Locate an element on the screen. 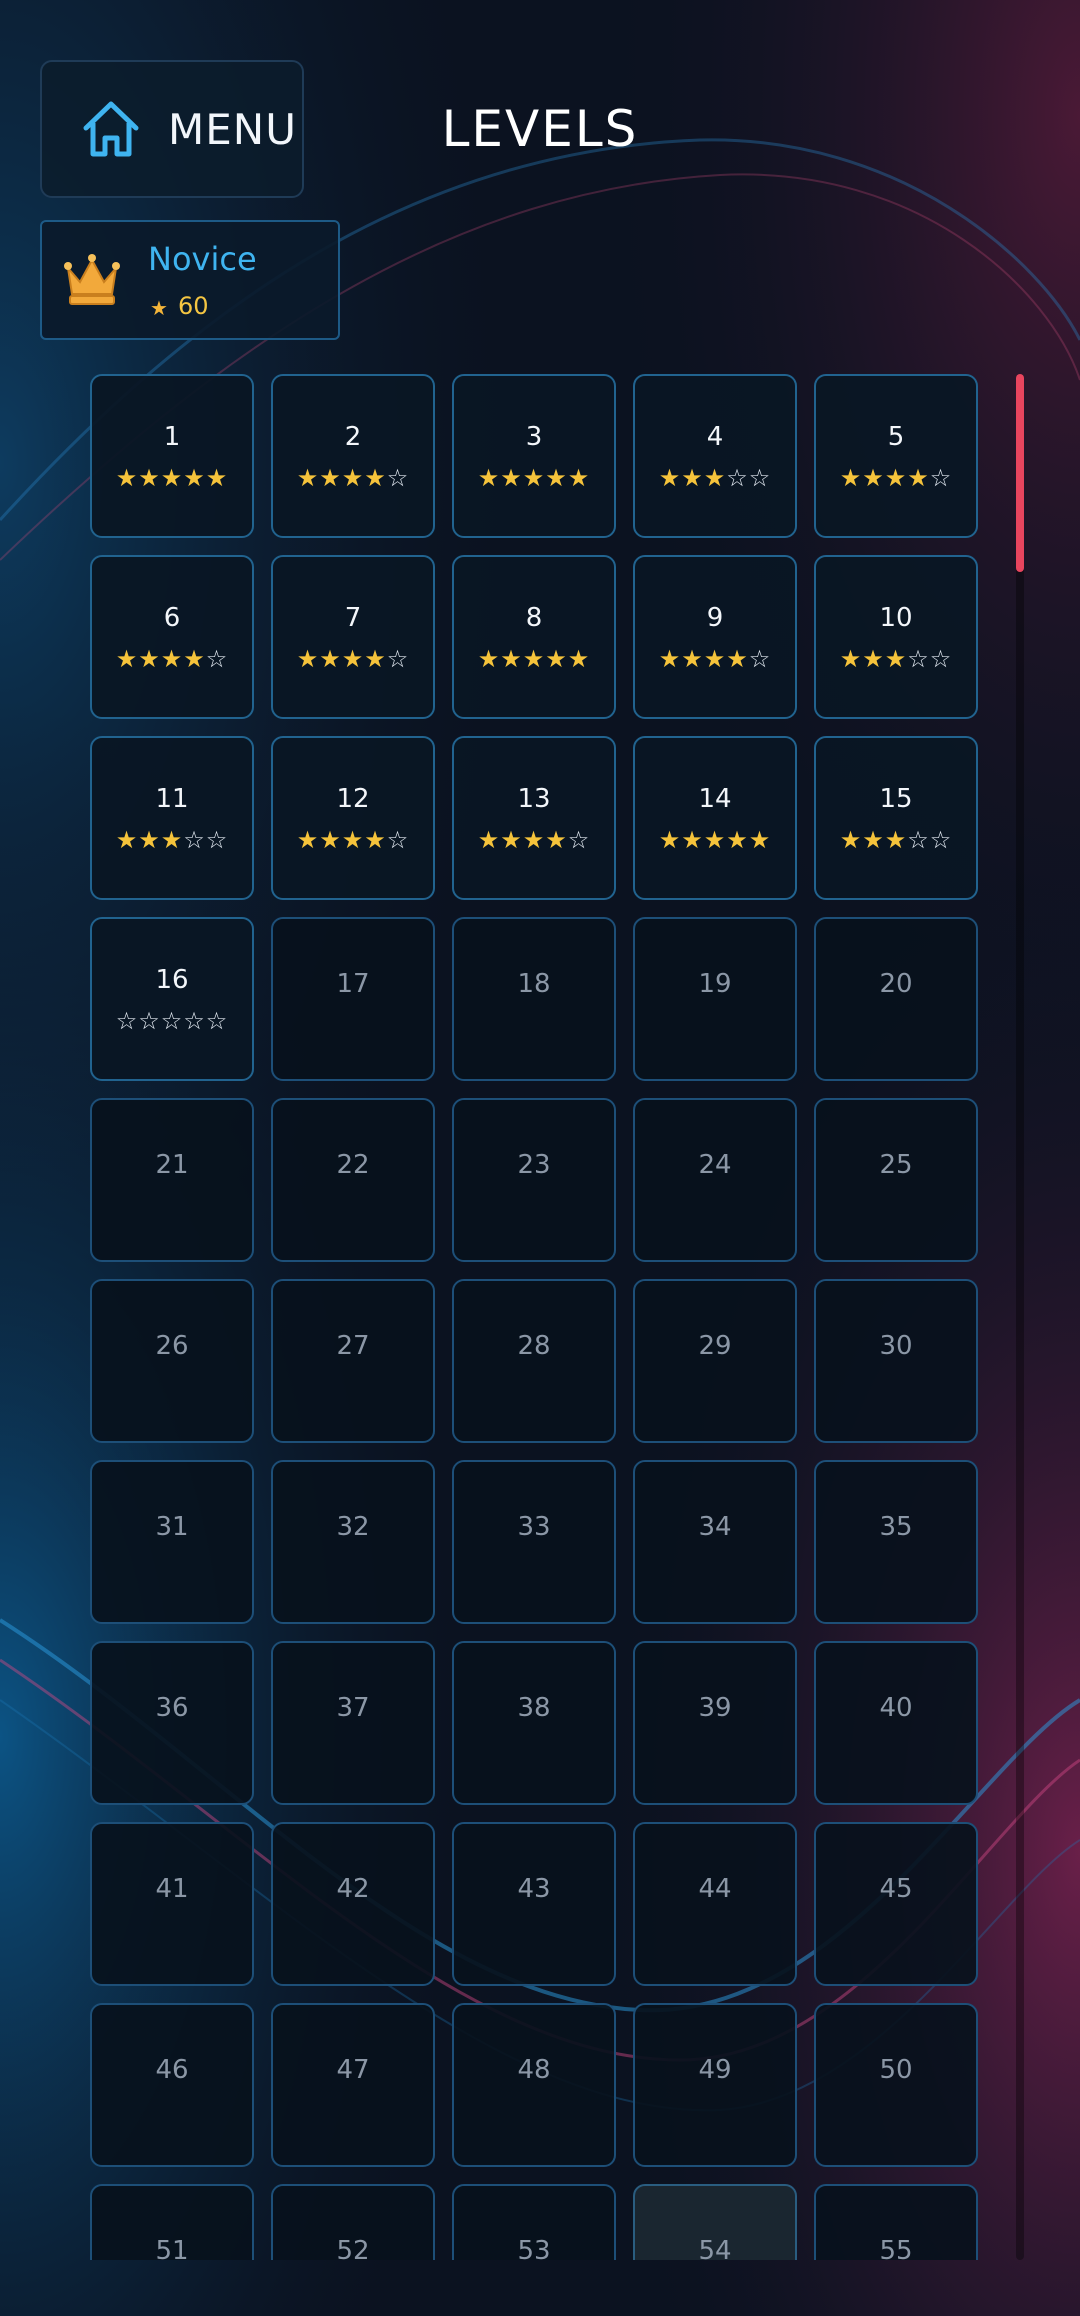 The width and height of the screenshot is (1080, 2316). level-number: 23 is located at coordinates (534, 1165).